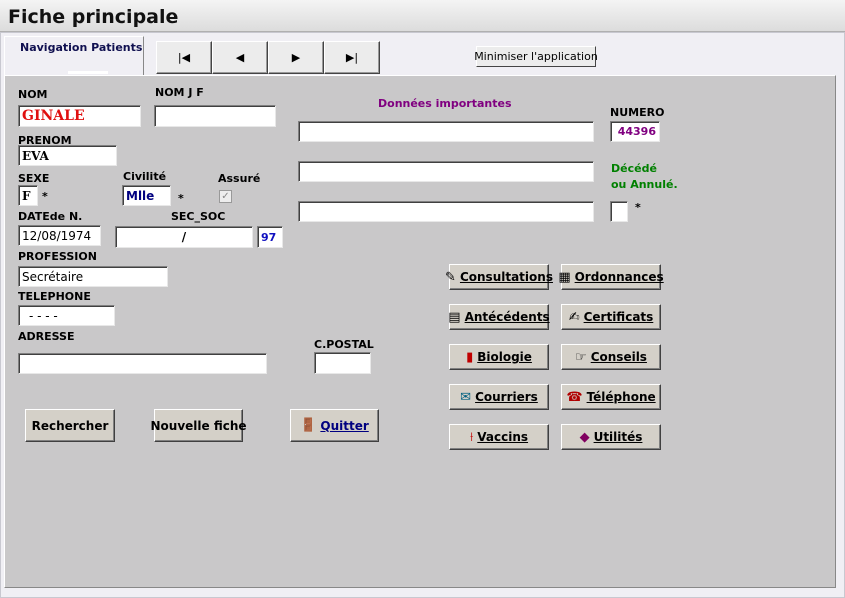 Image resolution: width=845 pixels, height=598 pixels. Describe the element at coordinates (445, 103) in the screenshot. I see `important-data-label: Données importantes` at that location.